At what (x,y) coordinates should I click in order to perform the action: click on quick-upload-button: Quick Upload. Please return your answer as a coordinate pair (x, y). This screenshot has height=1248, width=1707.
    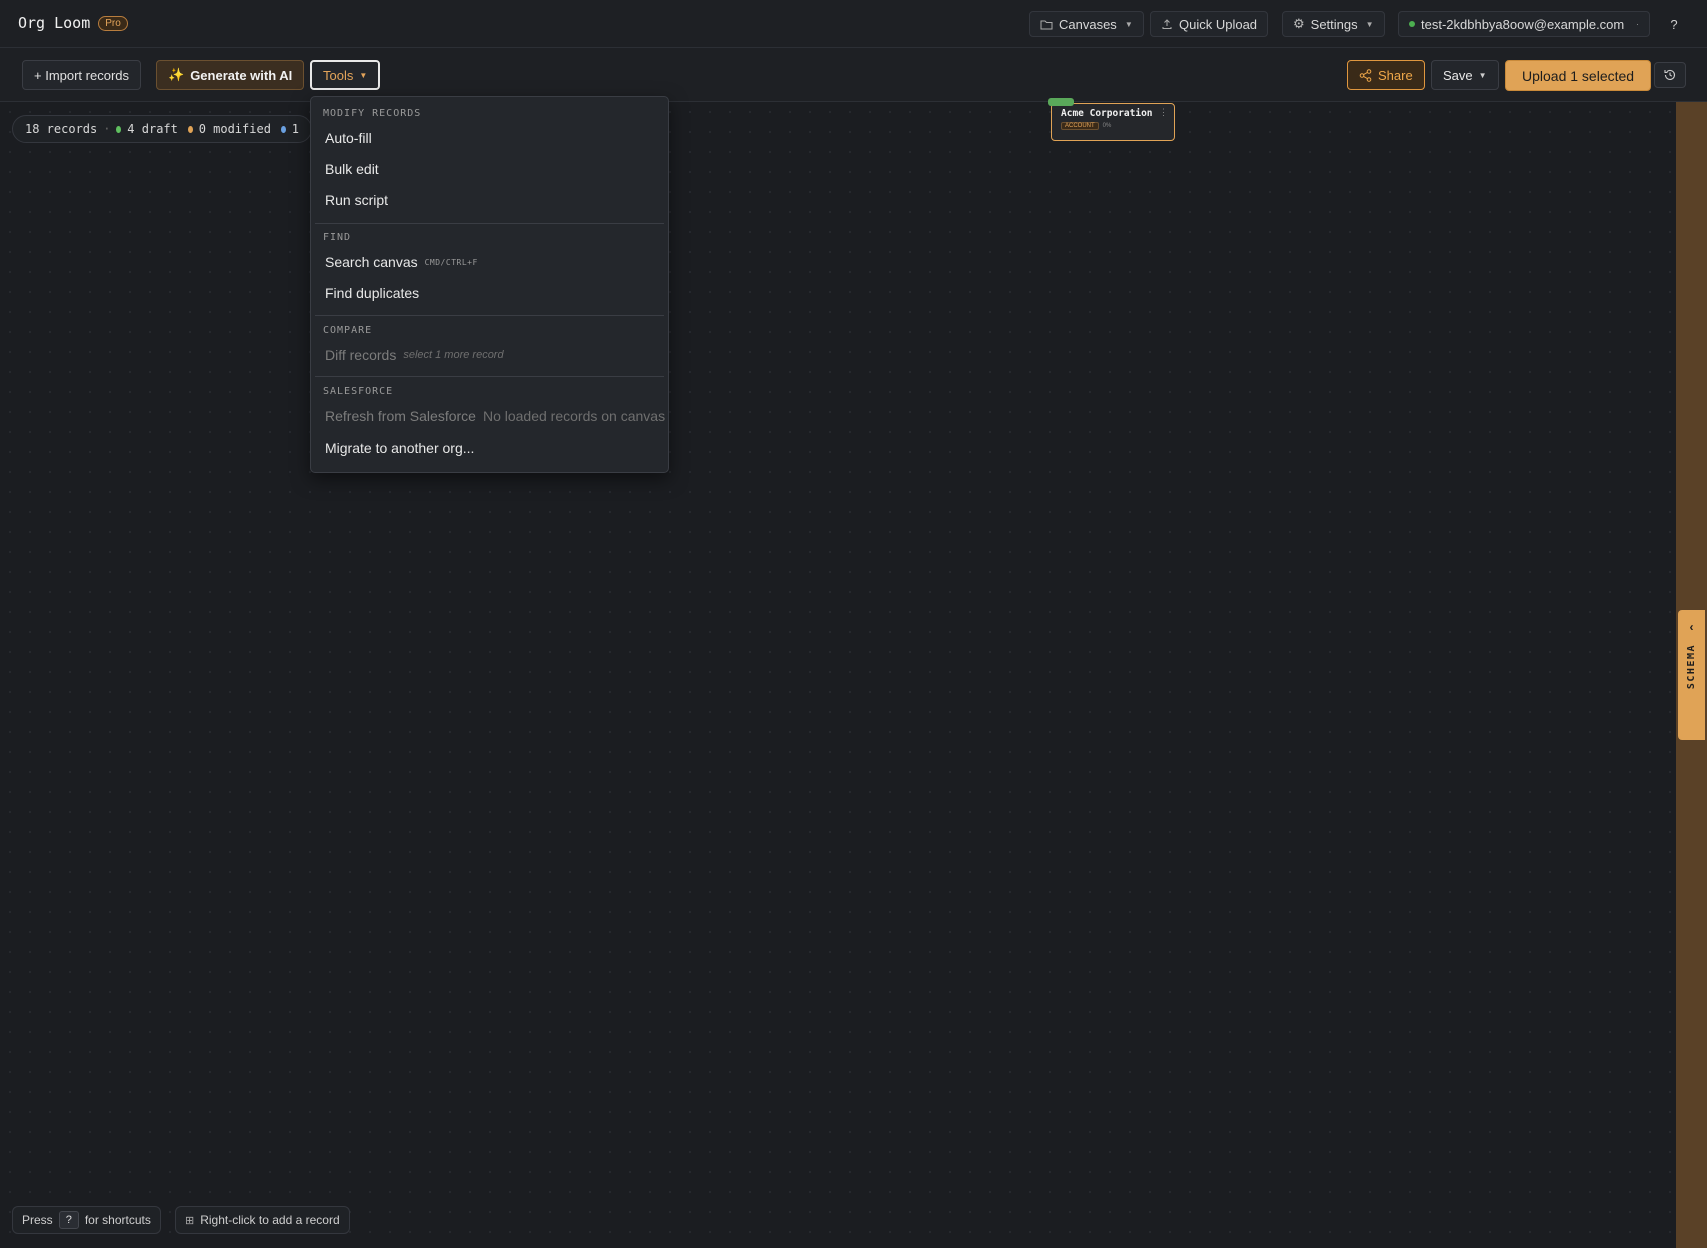
    Looking at the image, I should click on (1209, 24).